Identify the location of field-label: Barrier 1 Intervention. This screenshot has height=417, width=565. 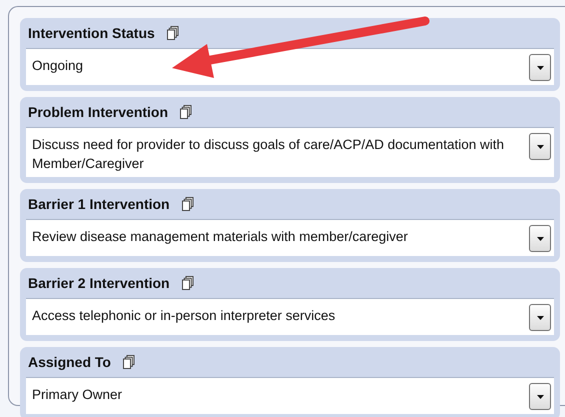
(99, 204).